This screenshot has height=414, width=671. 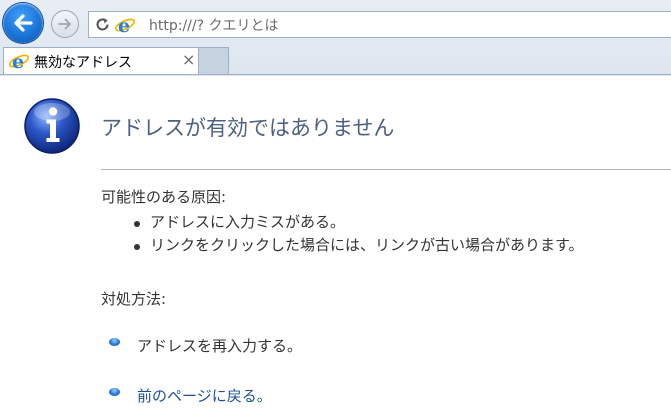 I want to click on cause-item: アドレスに入力ミスがある。, so click(x=248, y=222).